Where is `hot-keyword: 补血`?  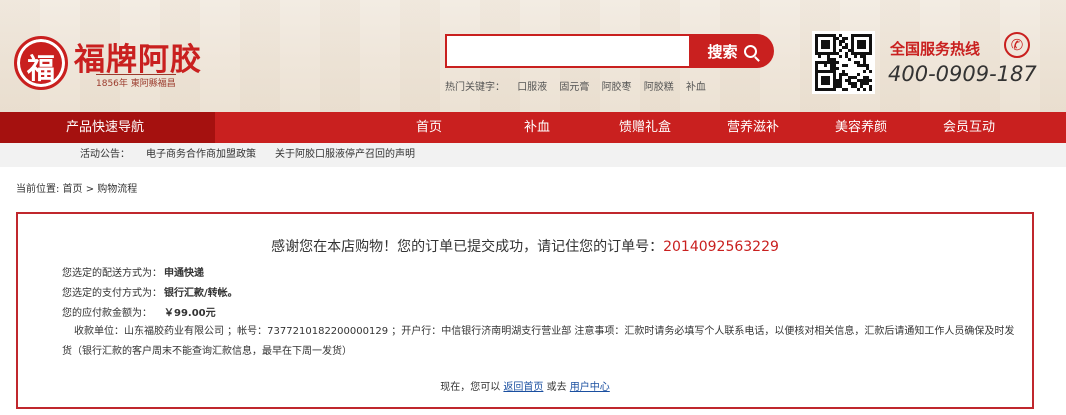 hot-keyword: 补血 is located at coordinates (696, 87).